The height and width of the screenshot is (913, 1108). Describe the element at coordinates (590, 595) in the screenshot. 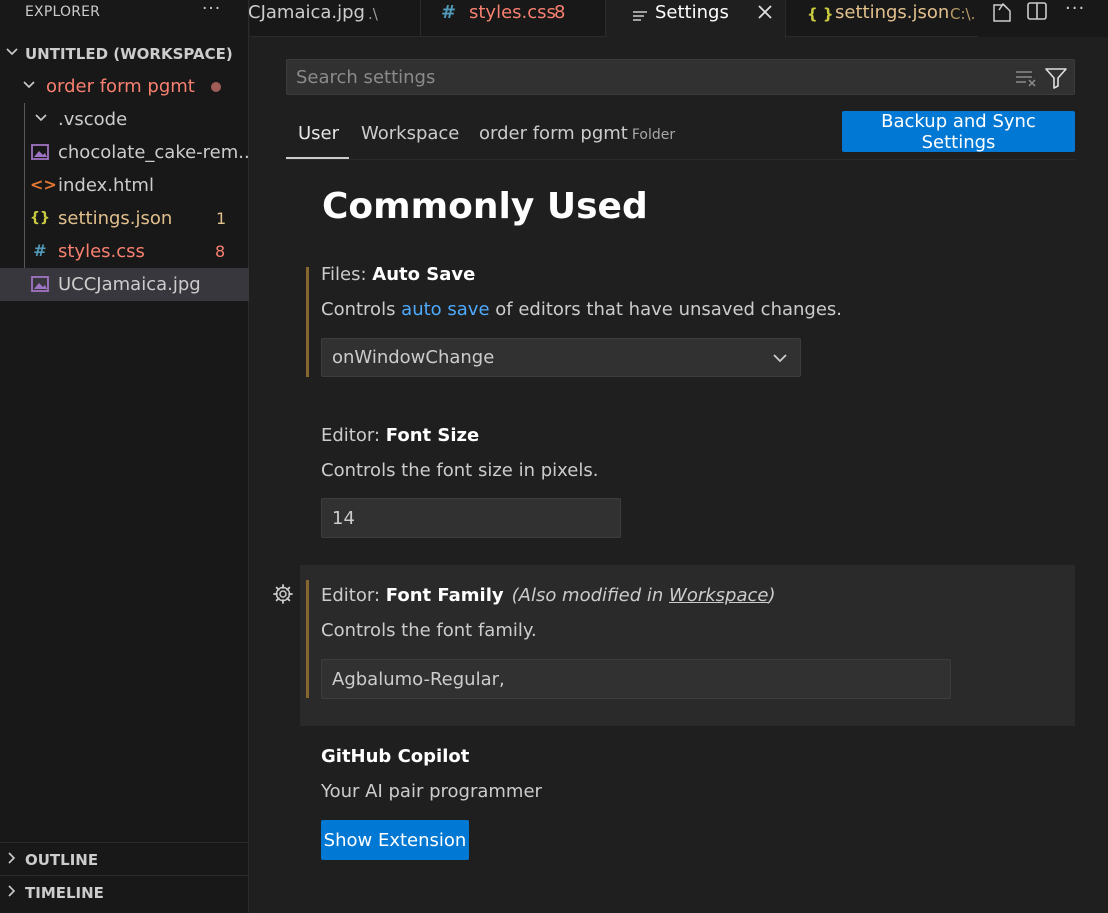

I see `note-text: (Also modified in` at that location.